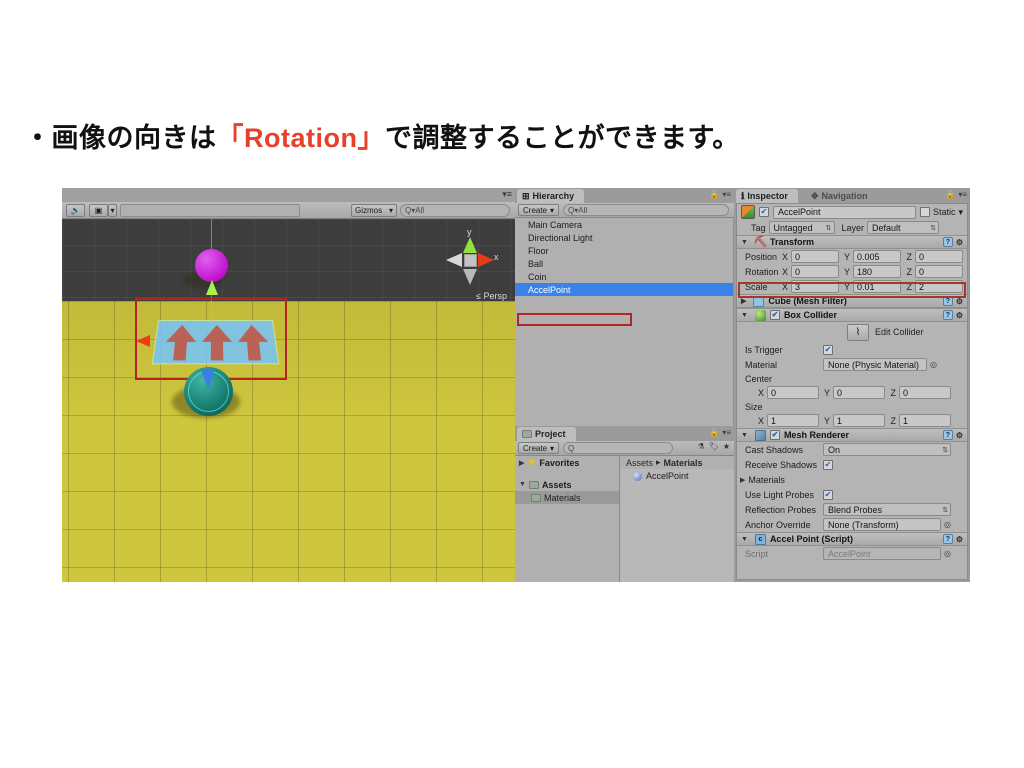  Describe the element at coordinates (726, 432) in the screenshot. I see `project-menu-icon: ▾≡` at that location.